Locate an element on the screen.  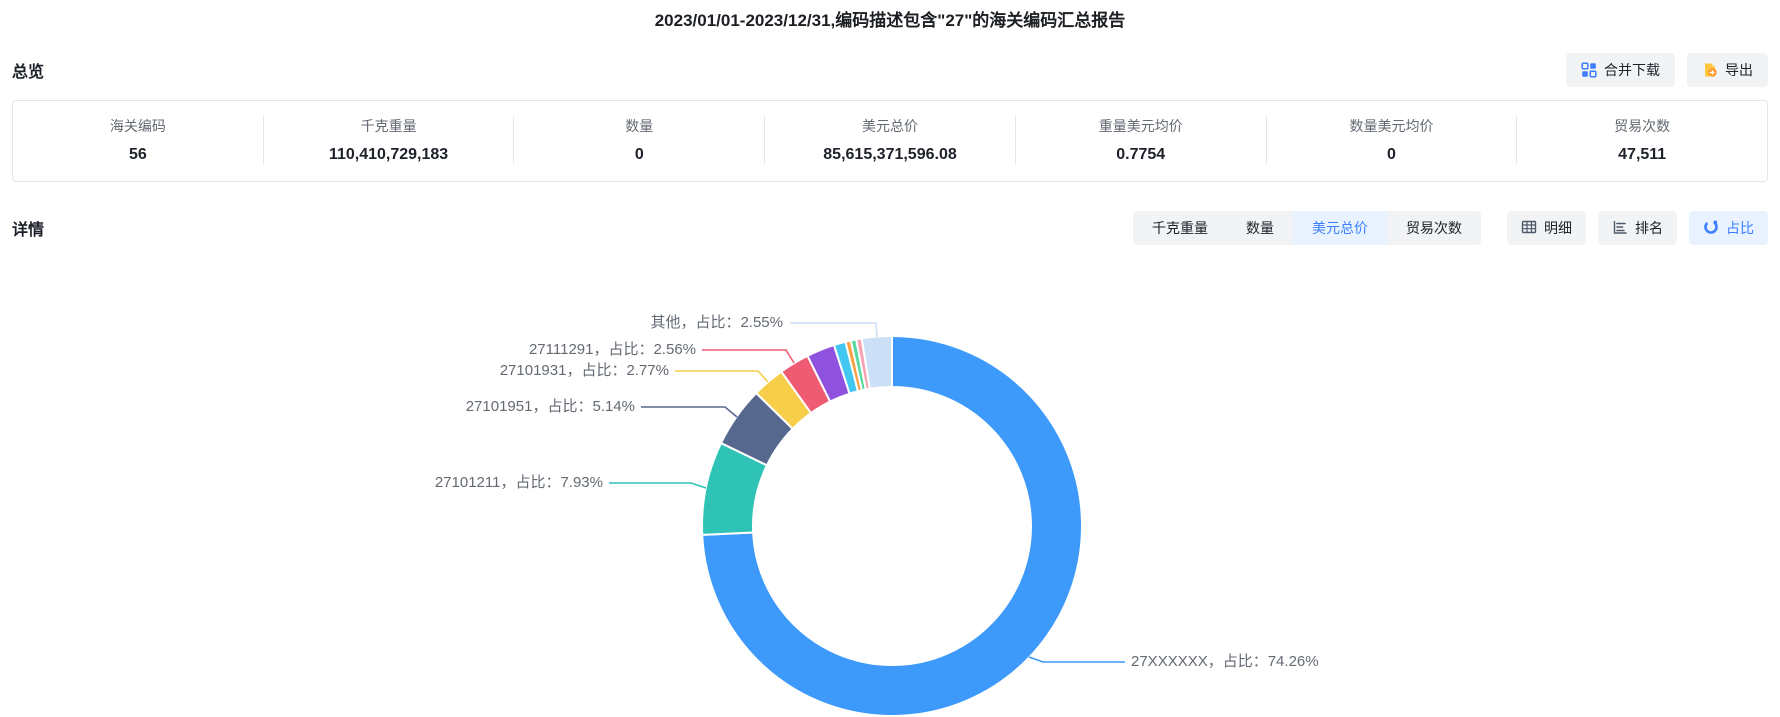
view-ratio-button: 占比 is located at coordinates (1728, 228).